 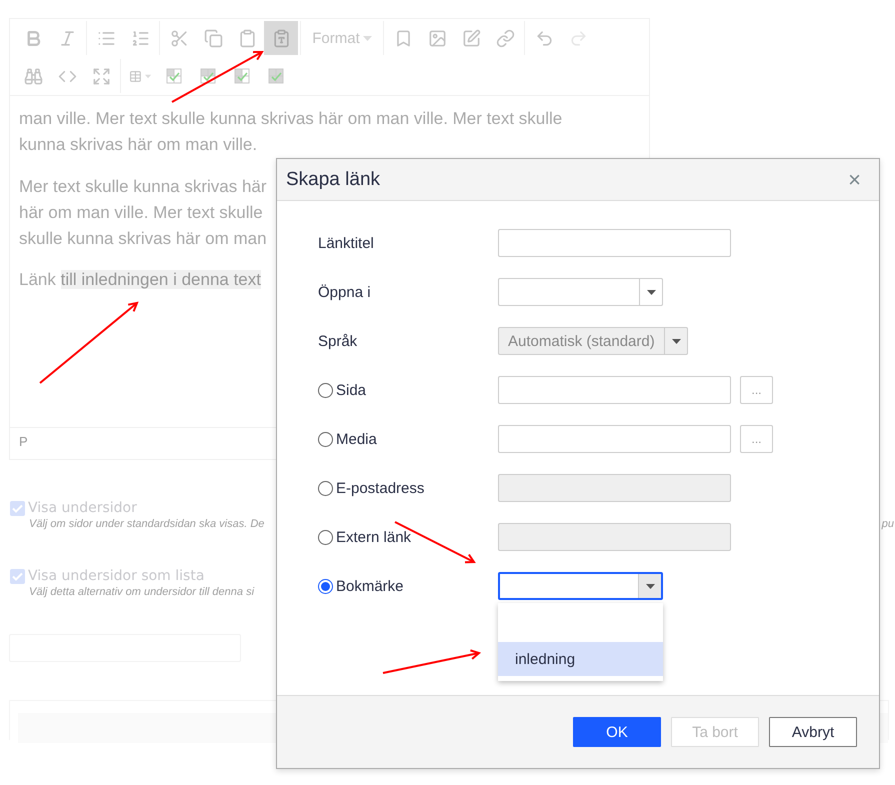 What do you see at coordinates (408, 586) in the screenshot?
I see `field-label: Bokmärke` at bounding box center [408, 586].